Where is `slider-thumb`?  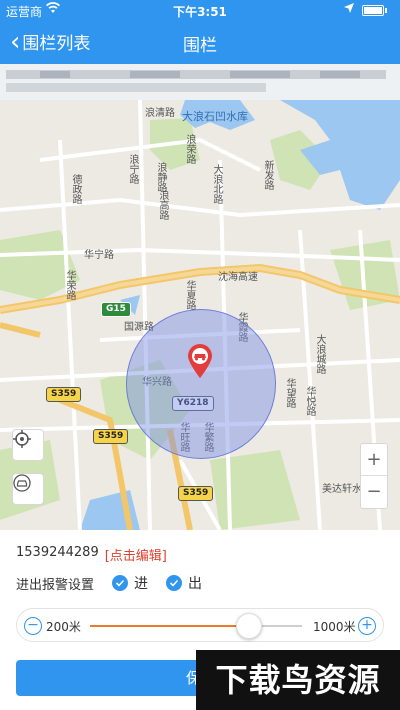
slider-thumb is located at coordinates (249, 626).